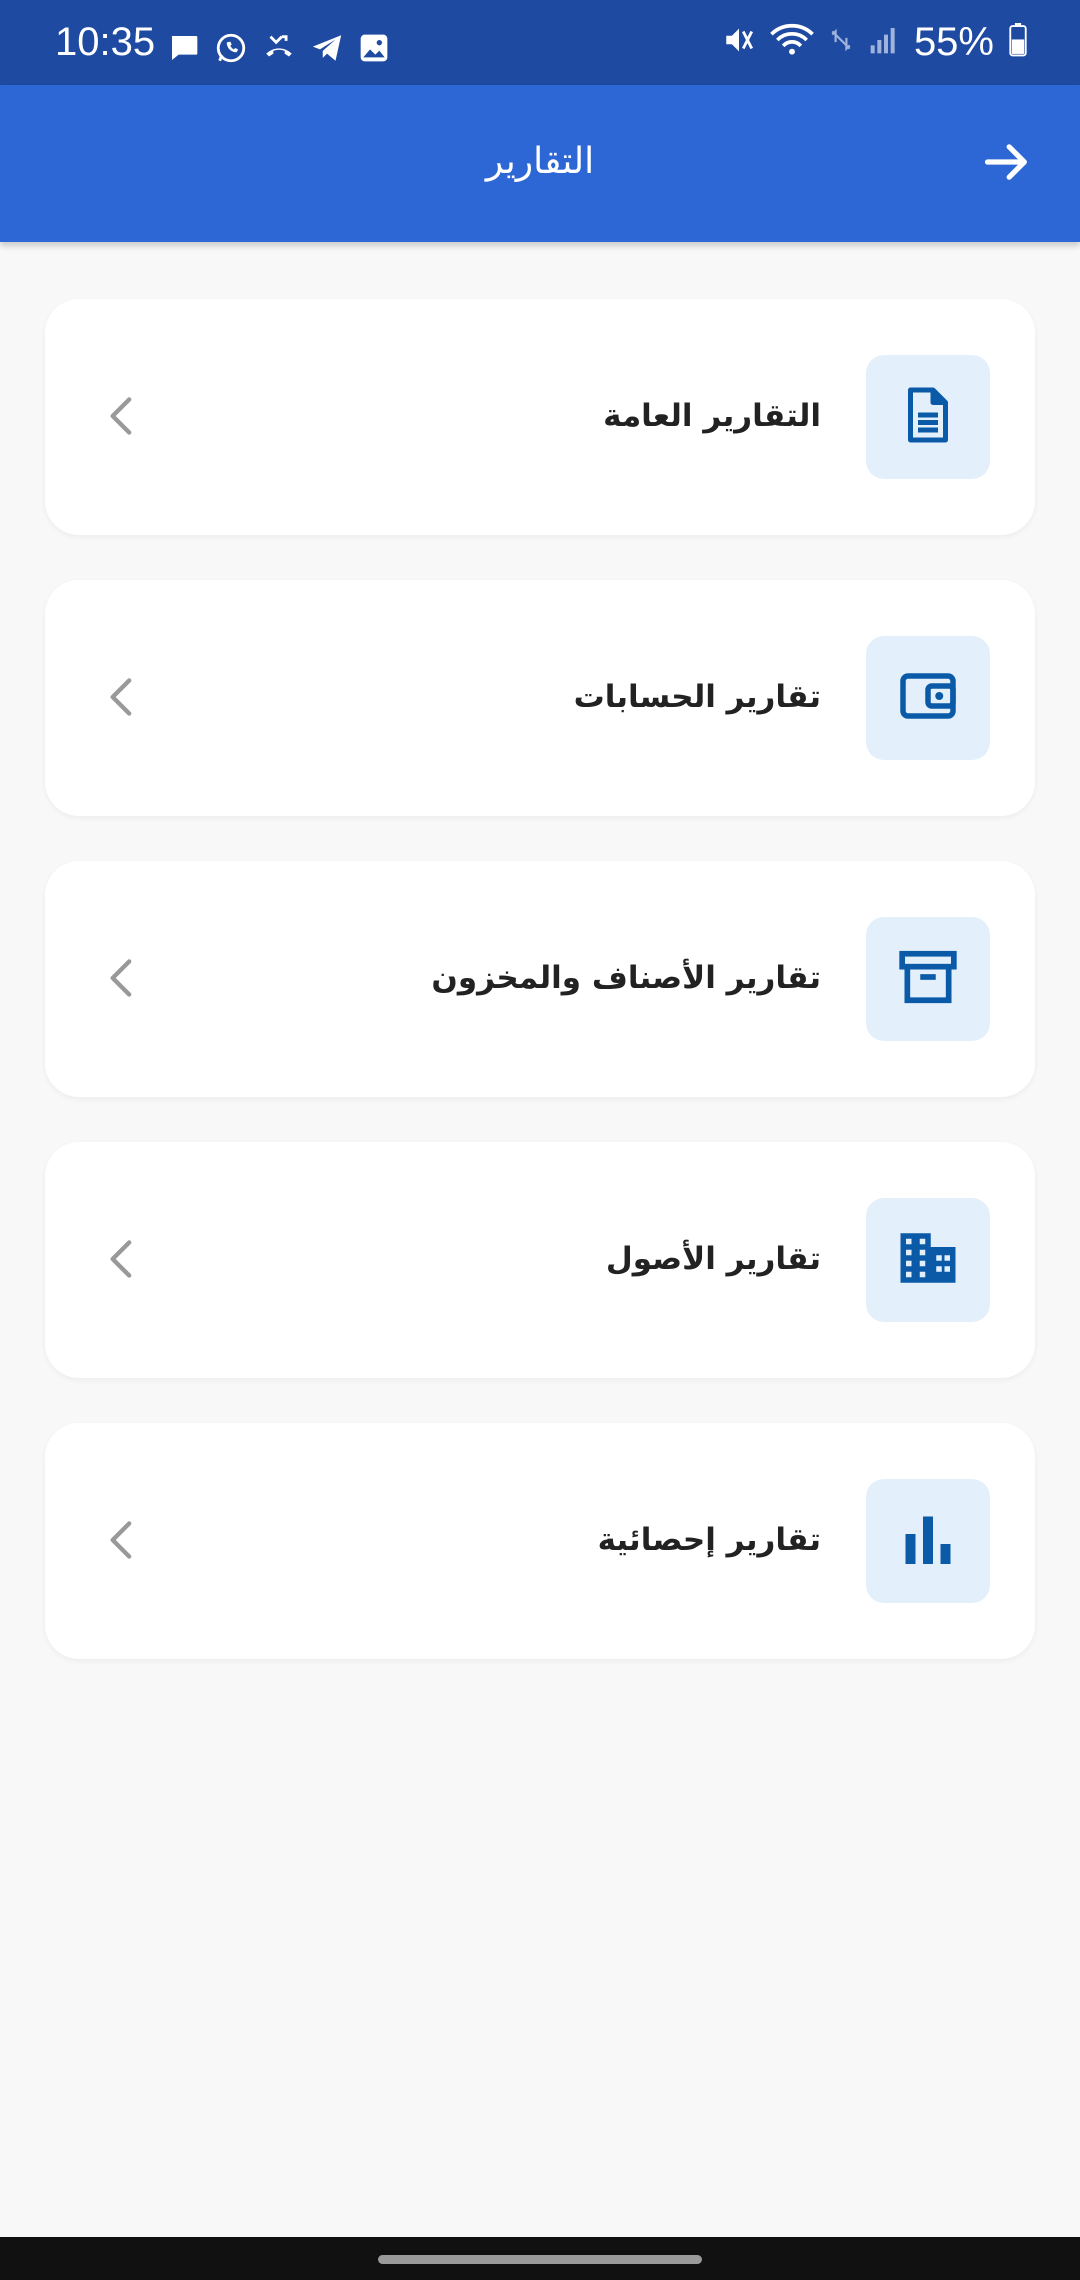 This screenshot has width=1080, height=2280. What do you see at coordinates (841, 42) in the screenshot?
I see `data-off-icon` at bounding box center [841, 42].